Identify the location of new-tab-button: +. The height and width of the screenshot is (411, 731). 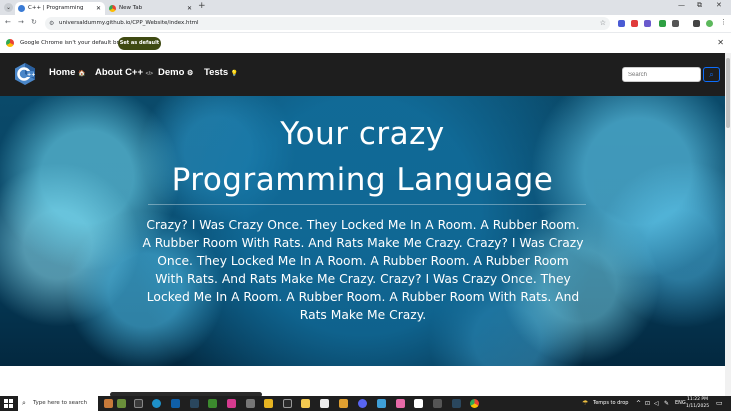
(202, 6).